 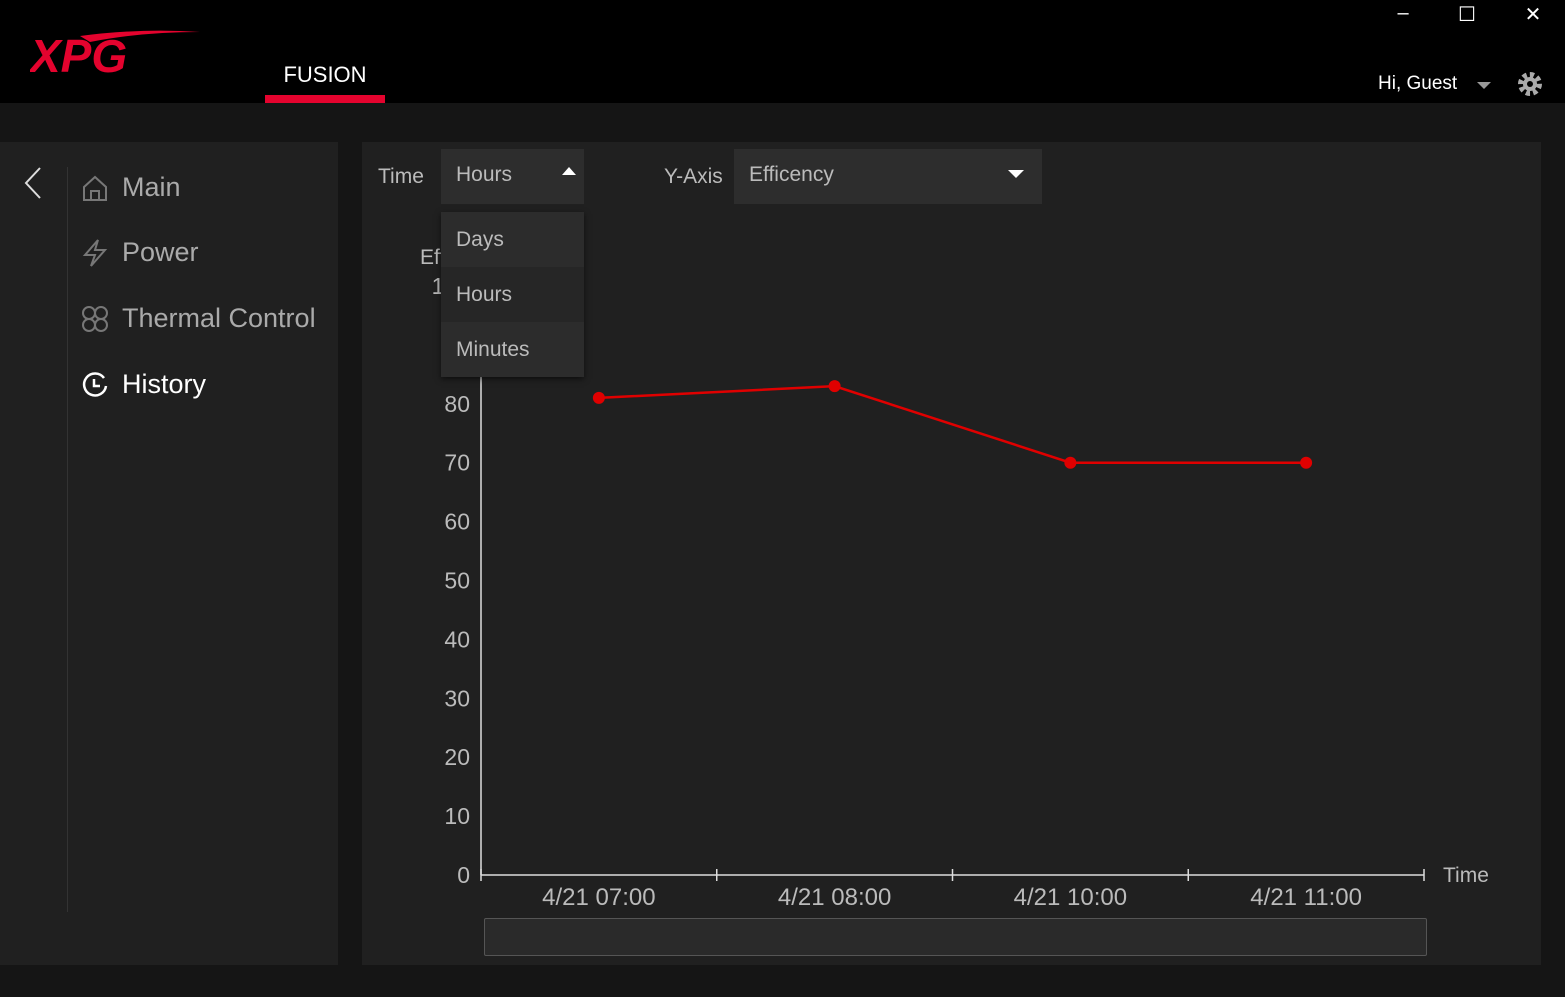 What do you see at coordinates (164, 384) in the screenshot?
I see `sidebar-item-label: History` at bounding box center [164, 384].